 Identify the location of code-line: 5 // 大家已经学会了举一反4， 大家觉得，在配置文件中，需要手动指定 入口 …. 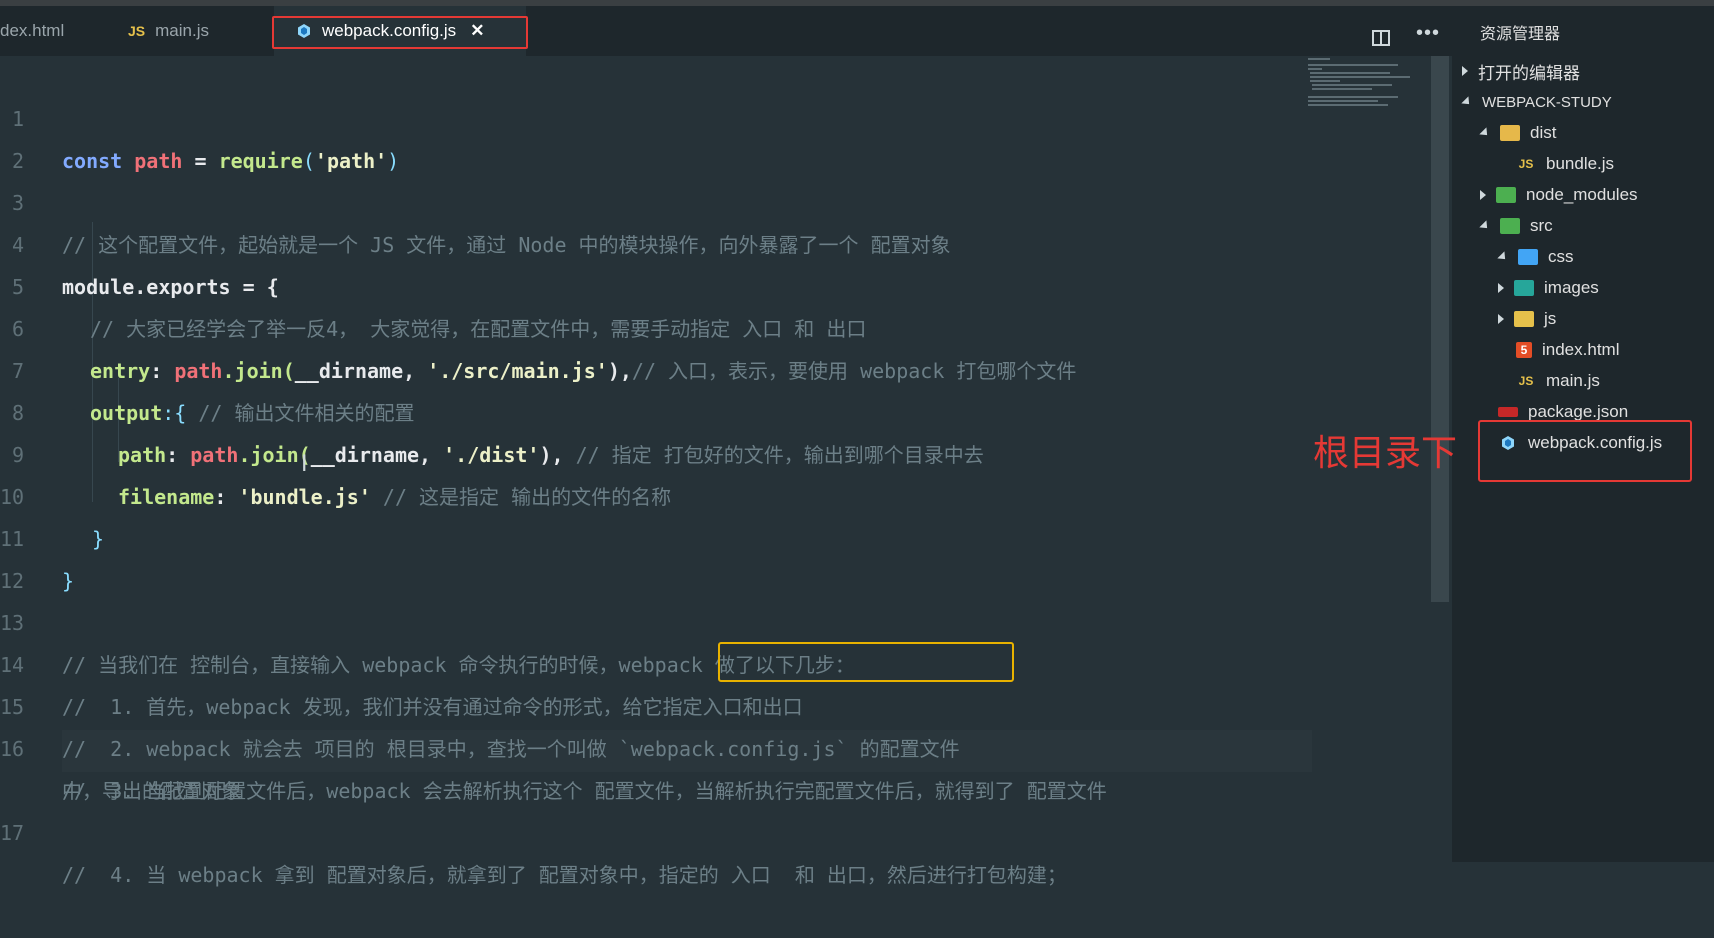
(710, 282).